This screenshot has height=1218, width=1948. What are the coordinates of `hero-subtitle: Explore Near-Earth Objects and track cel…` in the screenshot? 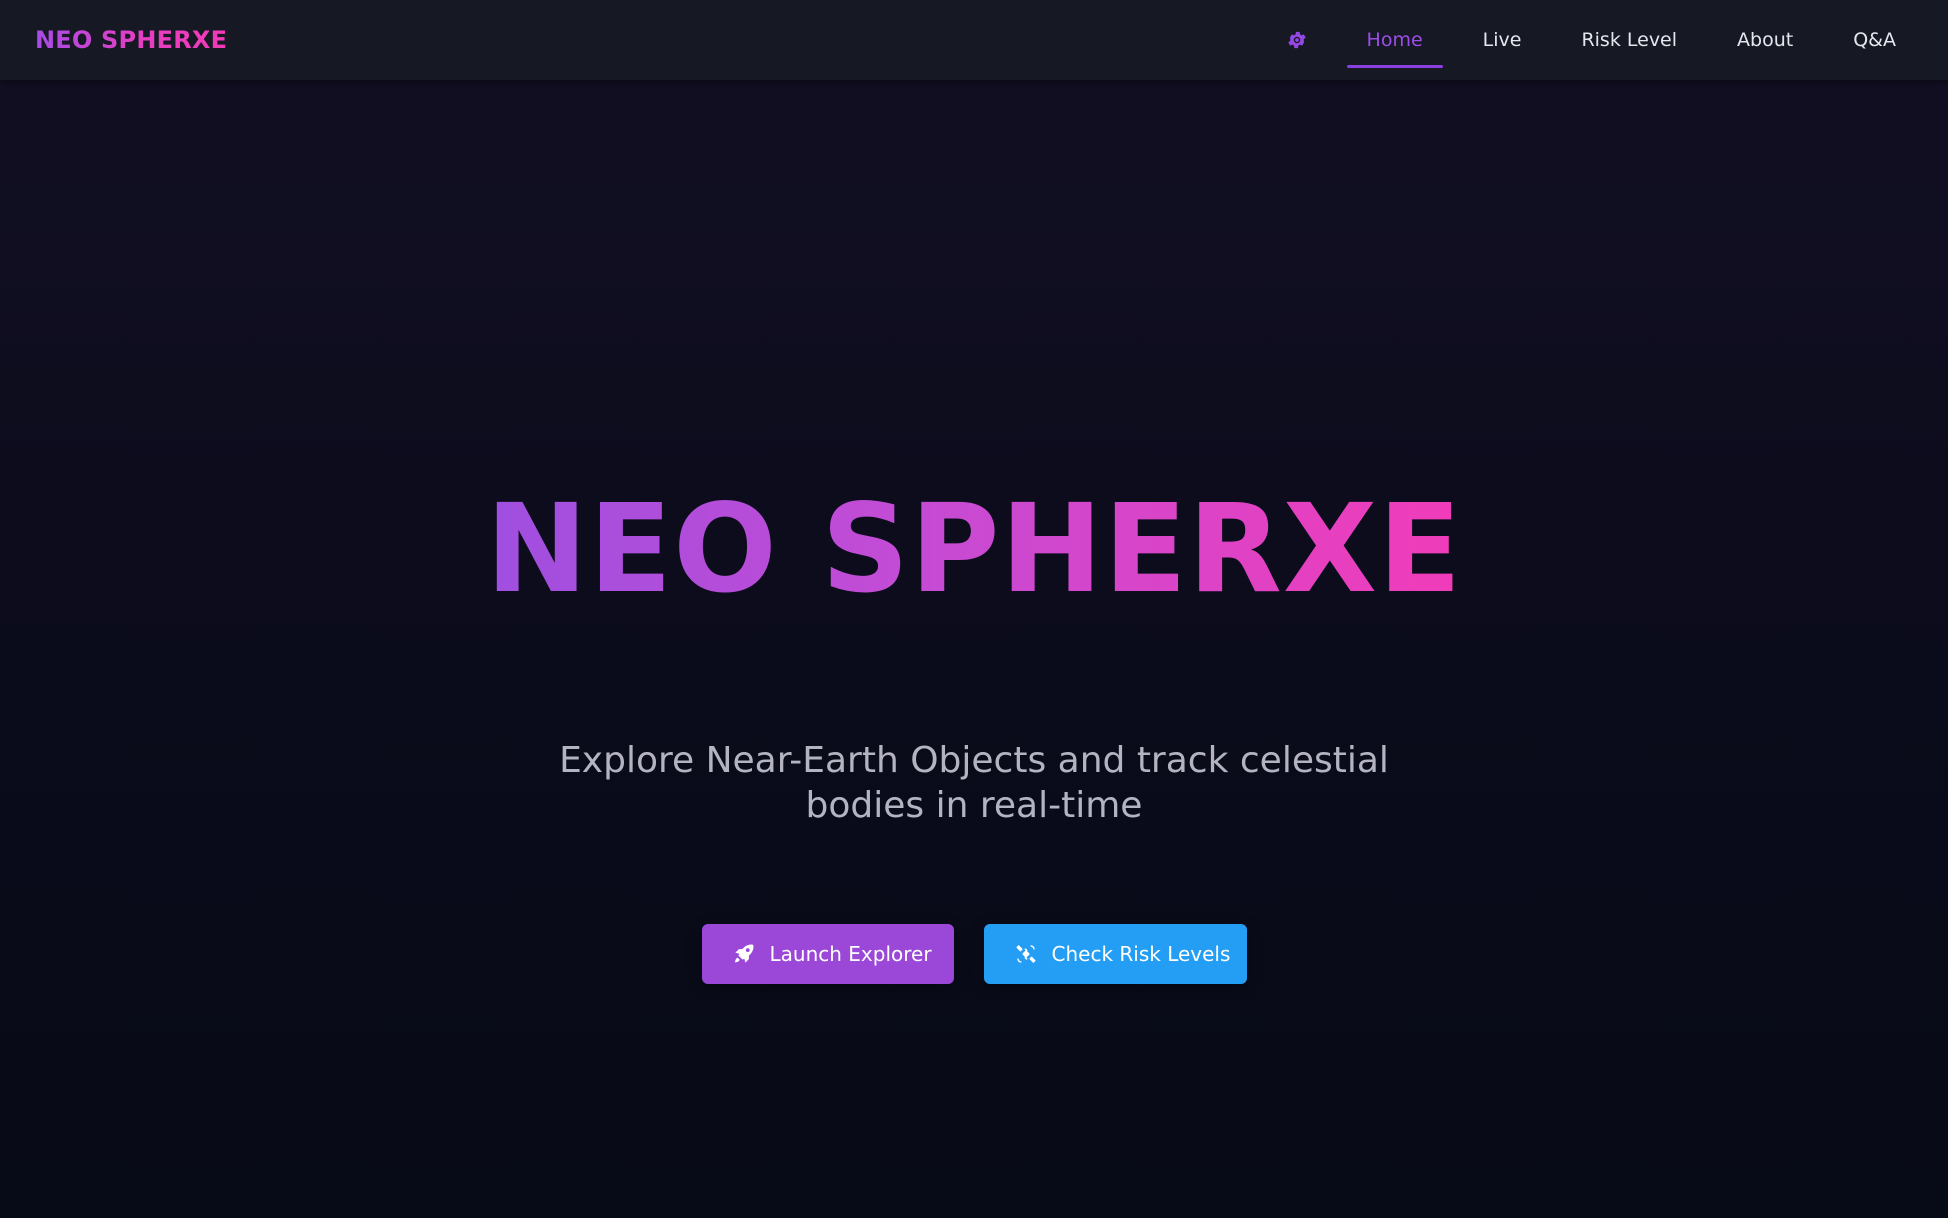 It's located at (974, 782).